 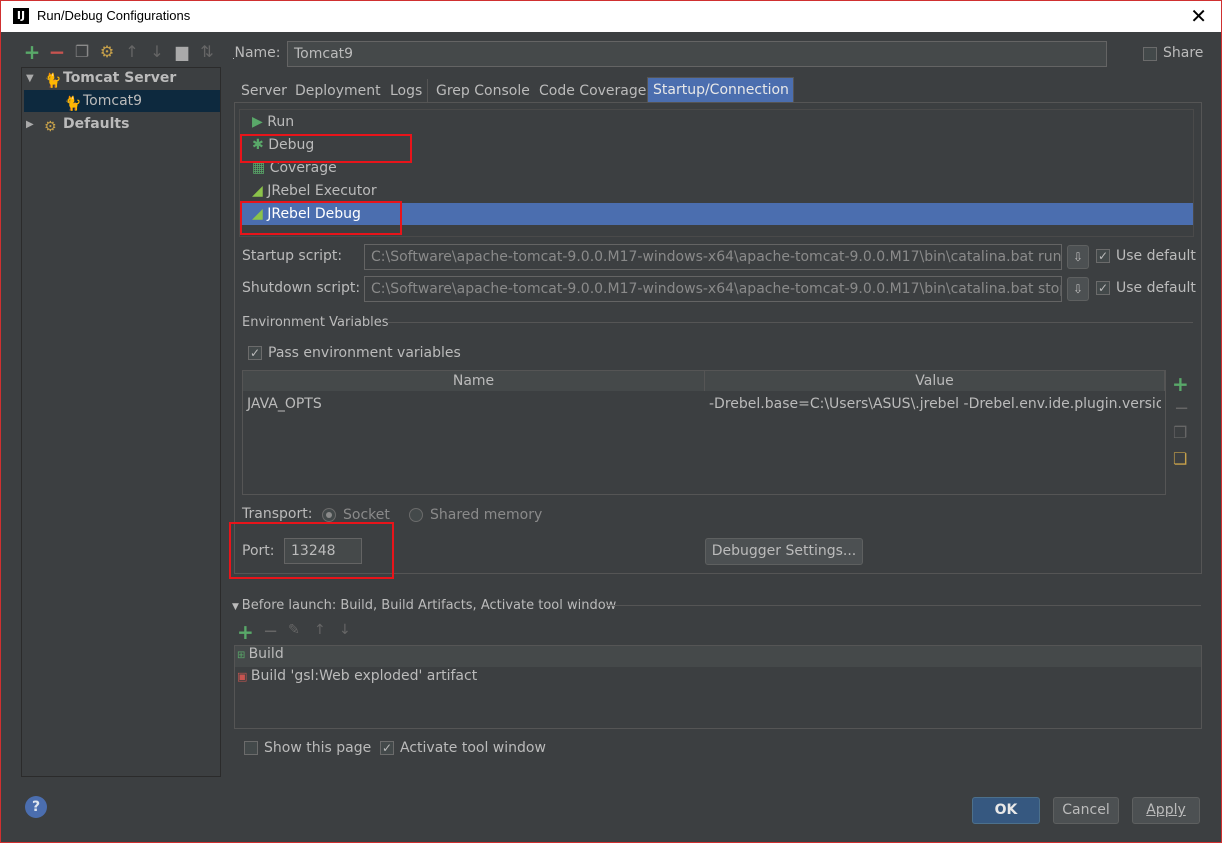 I want to click on close-icon: ✕, so click(x=1198, y=16).